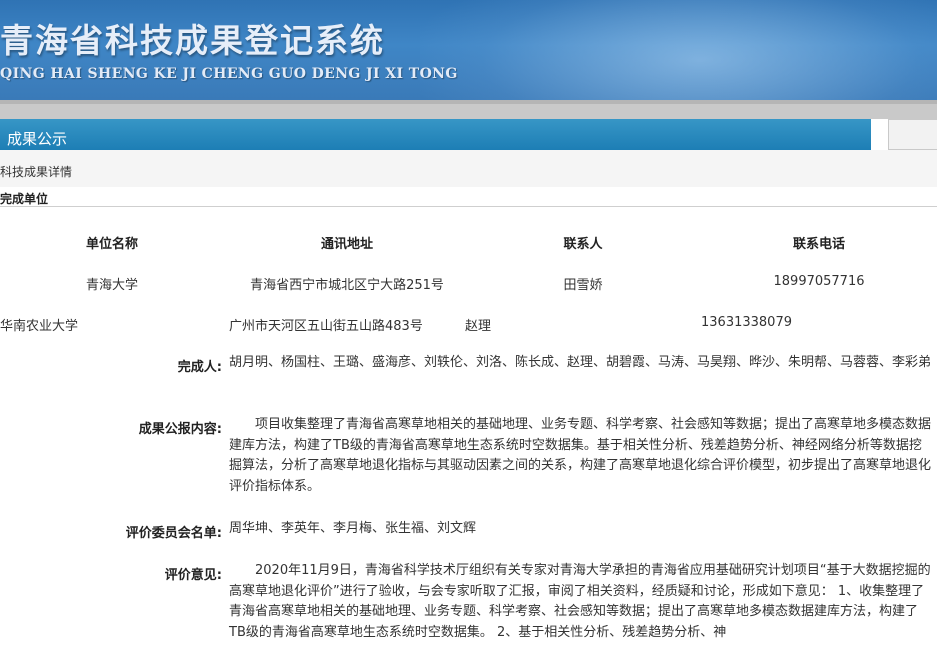  Describe the element at coordinates (326, 326) in the screenshot. I see `table-cell-address: 广州市天河区五山街五山路483号` at that location.